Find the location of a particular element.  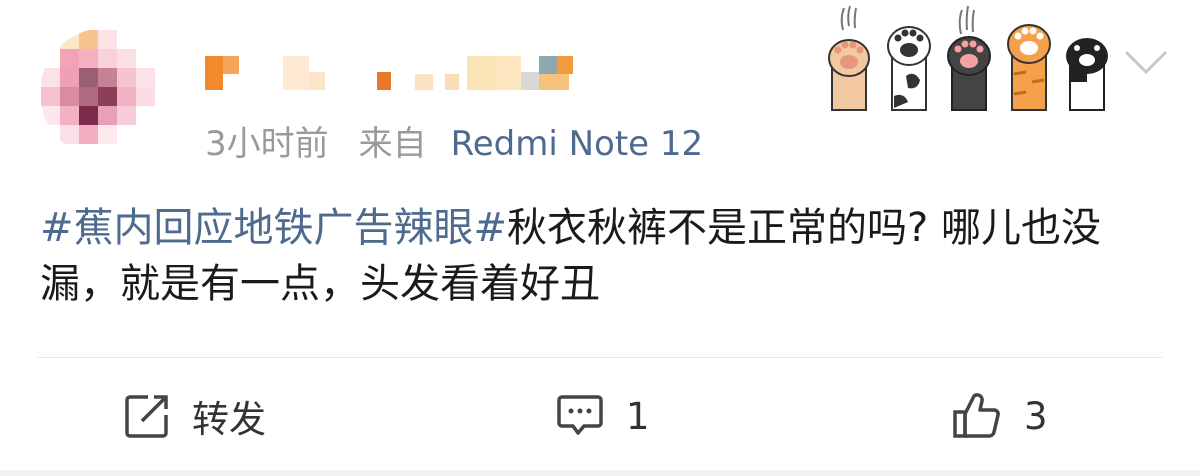

source-prefix: 来自 is located at coordinates (392, 144).